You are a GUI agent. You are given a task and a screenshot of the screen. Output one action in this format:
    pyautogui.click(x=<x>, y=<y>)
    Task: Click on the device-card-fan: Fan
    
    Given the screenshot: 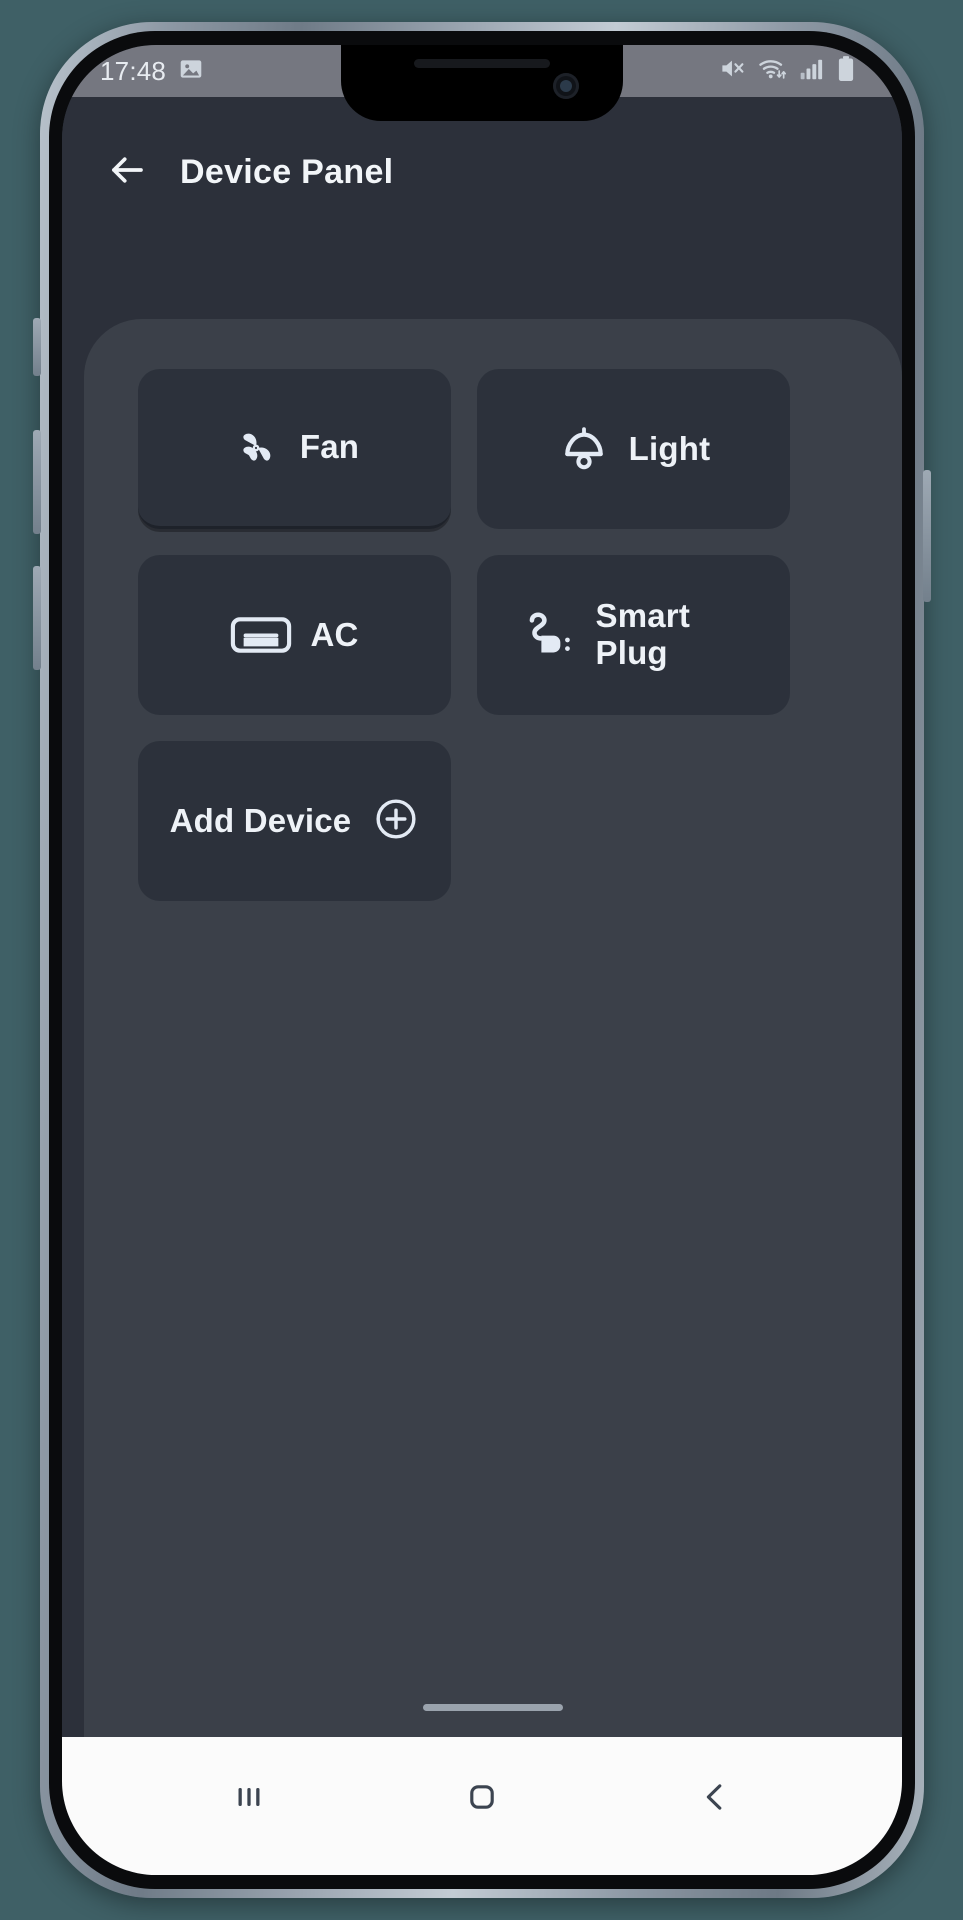 What is the action you would take?
    pyautogui.click(x=294, y=449)
    